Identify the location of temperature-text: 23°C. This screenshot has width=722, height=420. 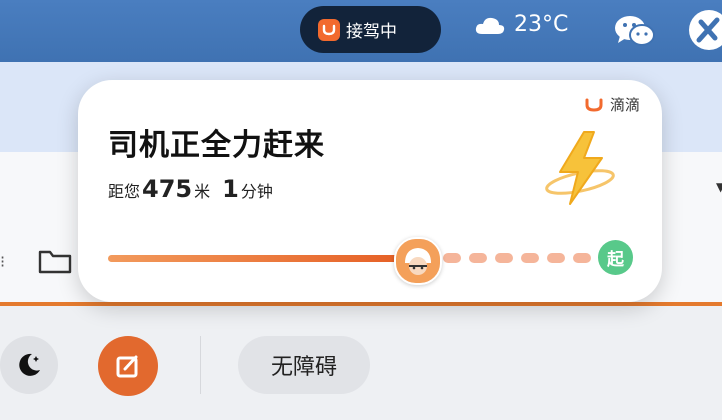
(541, 24).